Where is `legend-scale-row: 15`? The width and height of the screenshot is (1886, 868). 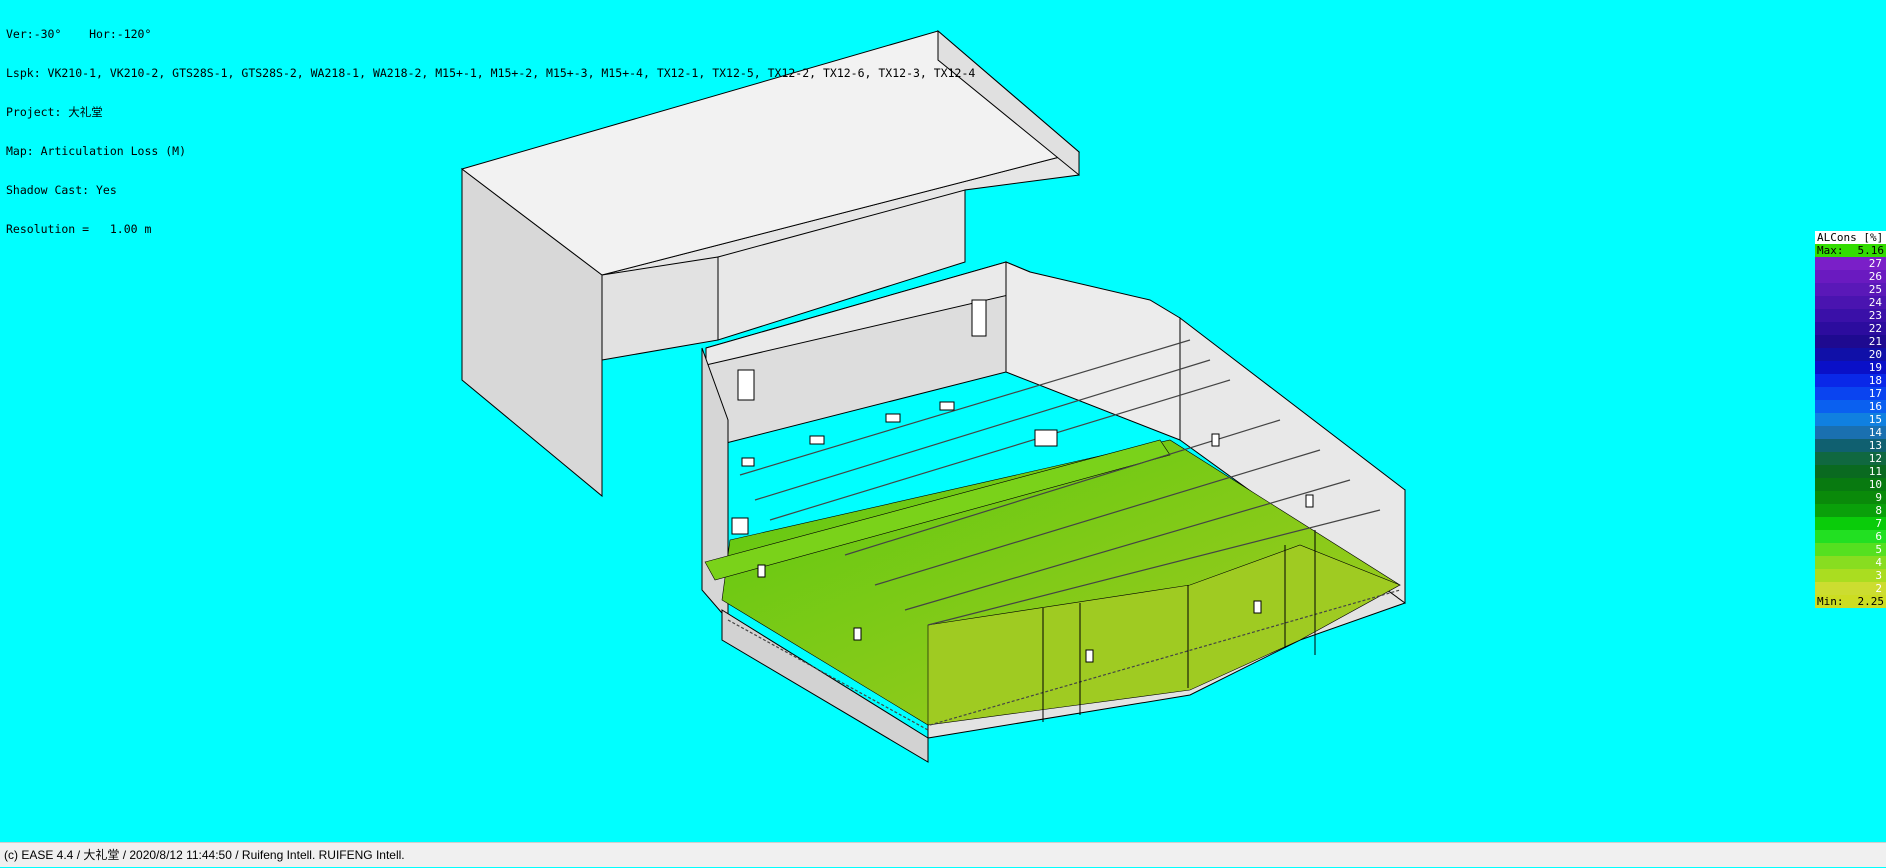
legend-scale-row: 15 is located at coordinates (1850, 419).